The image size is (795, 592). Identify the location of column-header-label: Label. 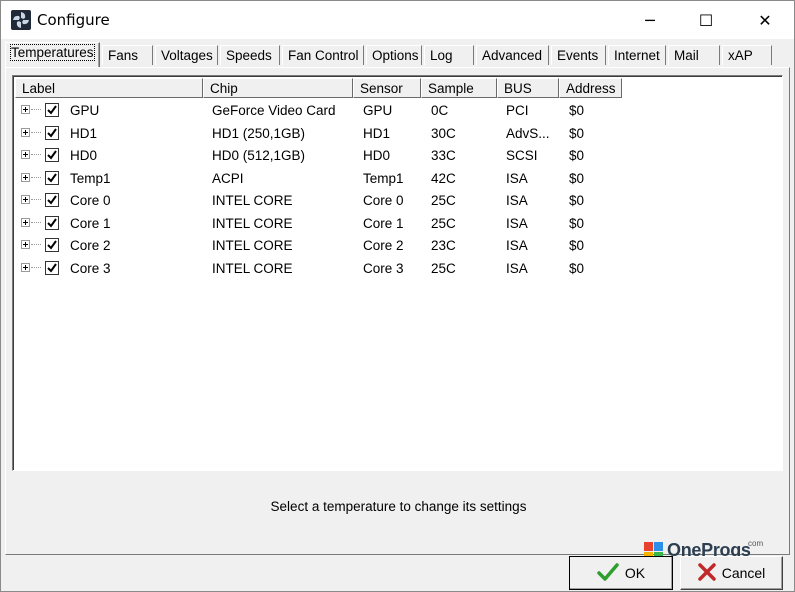
(109, 88).